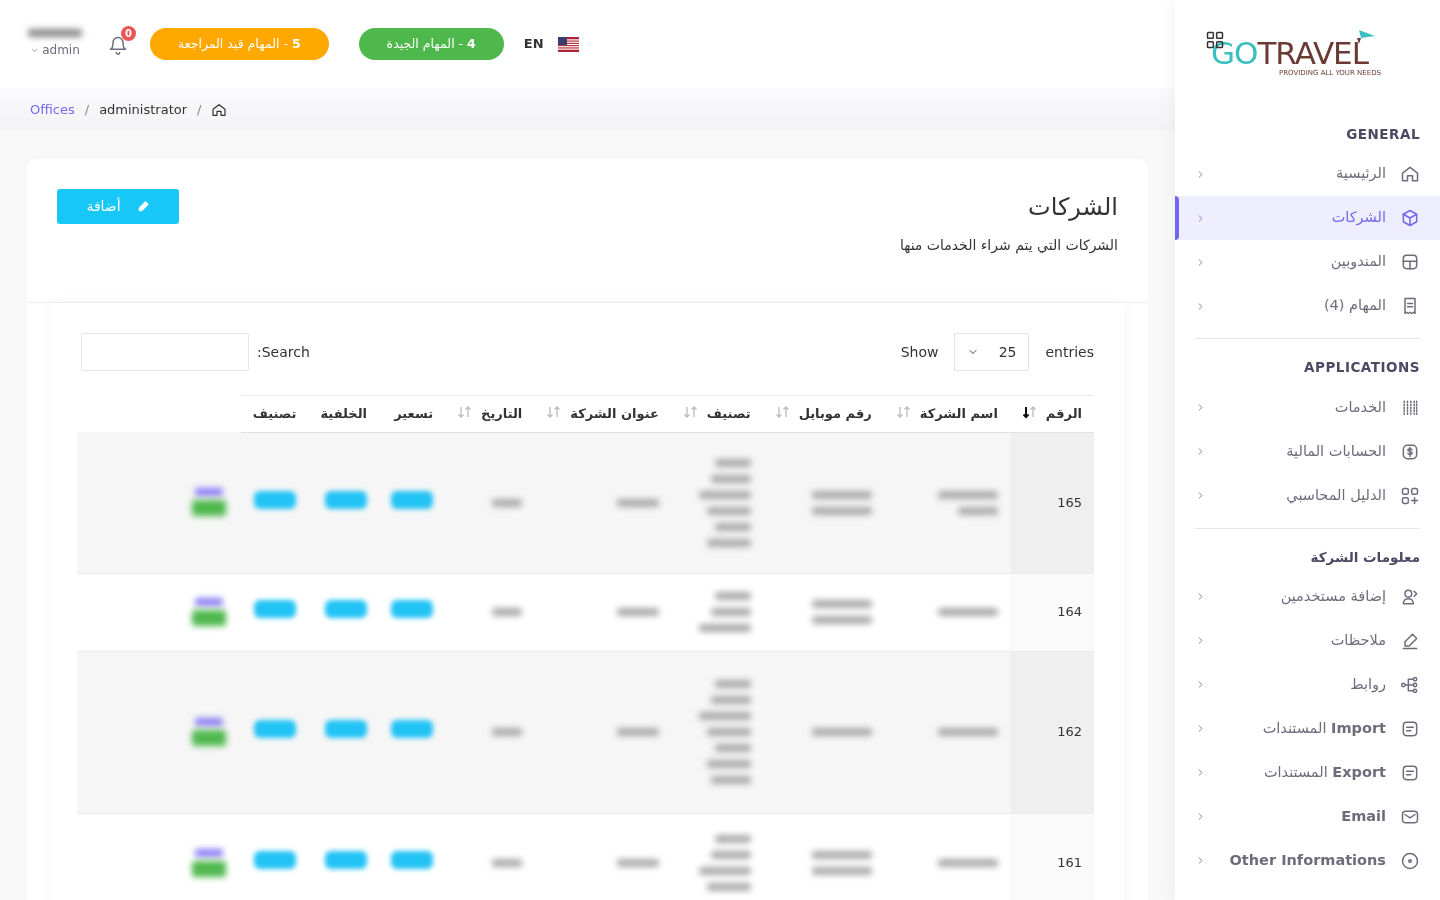 The width and height of the screenshot is (1440, 900). What do you see at coordinates (1051, 413) in the screenshot?
I see `column-header: الرقم` at bounding box center [1051, 413].